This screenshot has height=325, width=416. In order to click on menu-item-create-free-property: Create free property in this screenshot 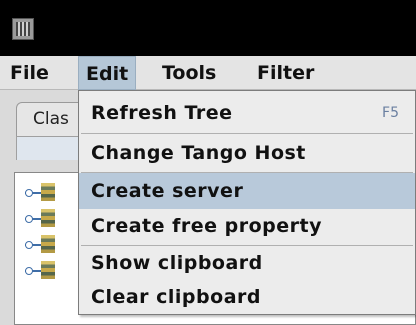, I will do `click(247, 226)`.